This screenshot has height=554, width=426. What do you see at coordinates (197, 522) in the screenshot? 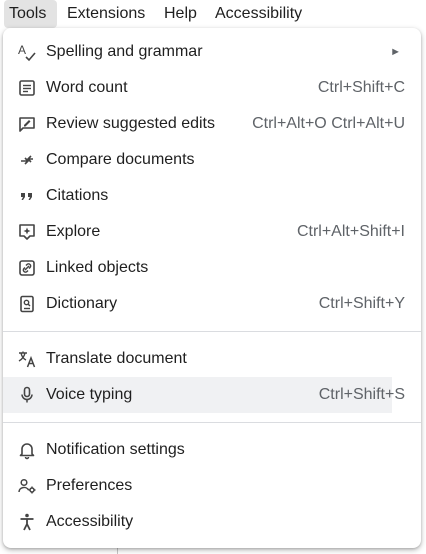
I see `menu-item-accessibility: Accessibility` at bounding box center [197, 522].